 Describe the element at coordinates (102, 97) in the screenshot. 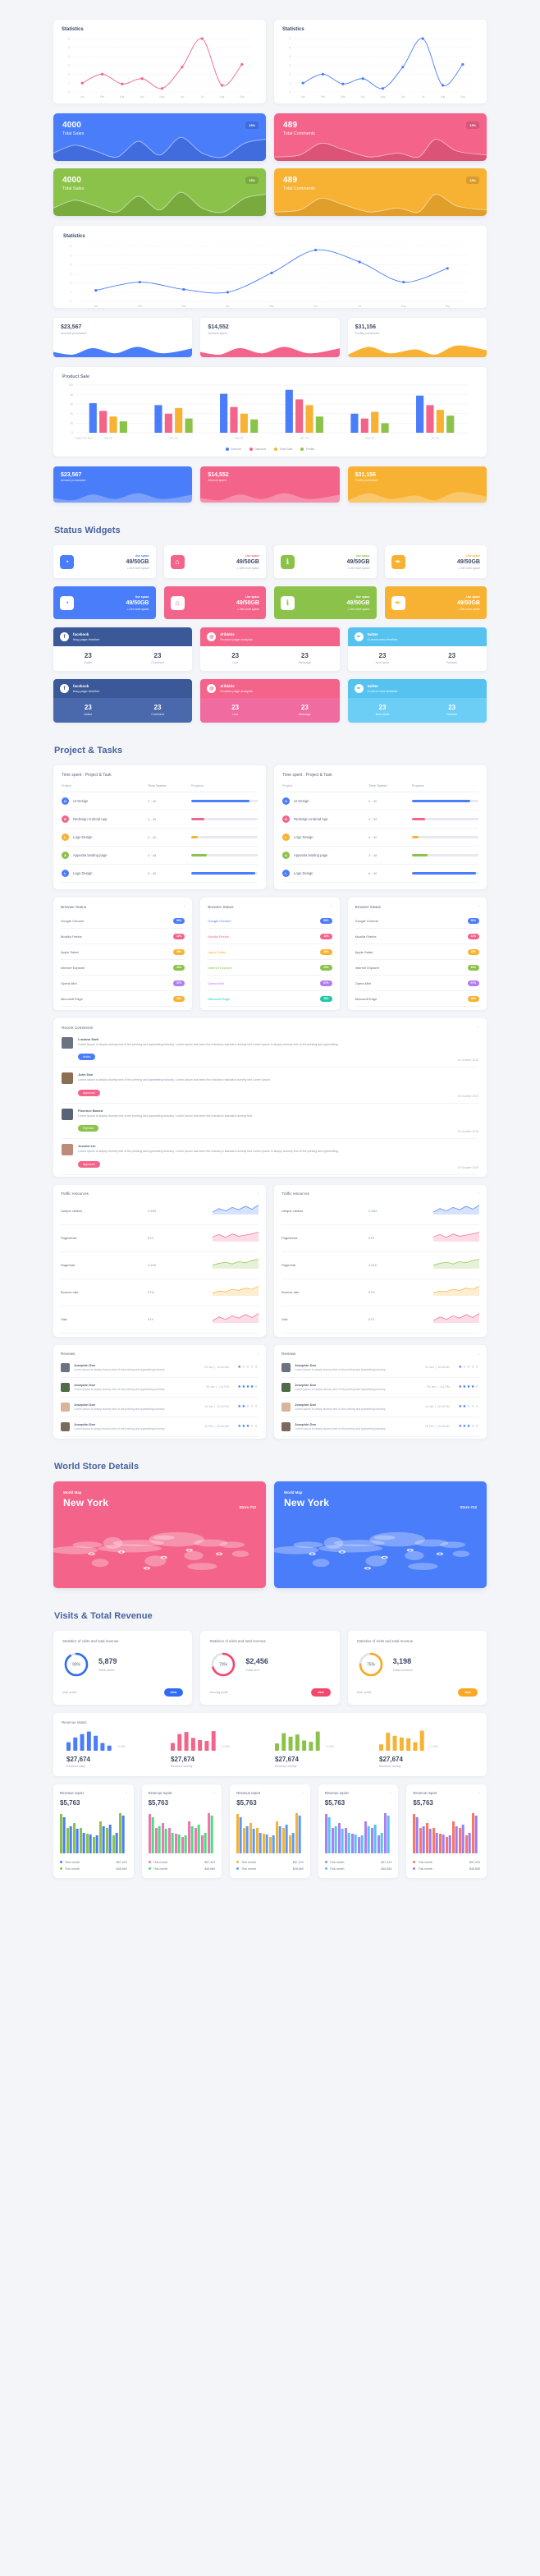

I see `svg-text: Feb` at that location.